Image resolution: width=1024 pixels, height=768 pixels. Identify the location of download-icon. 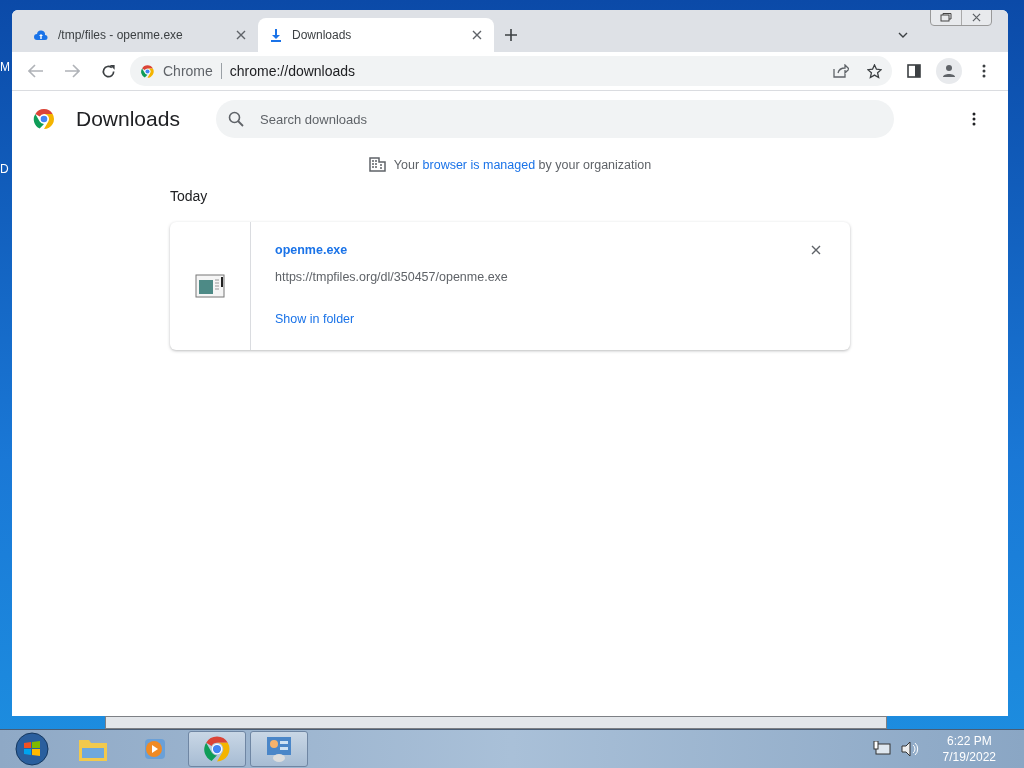
(276, 35).